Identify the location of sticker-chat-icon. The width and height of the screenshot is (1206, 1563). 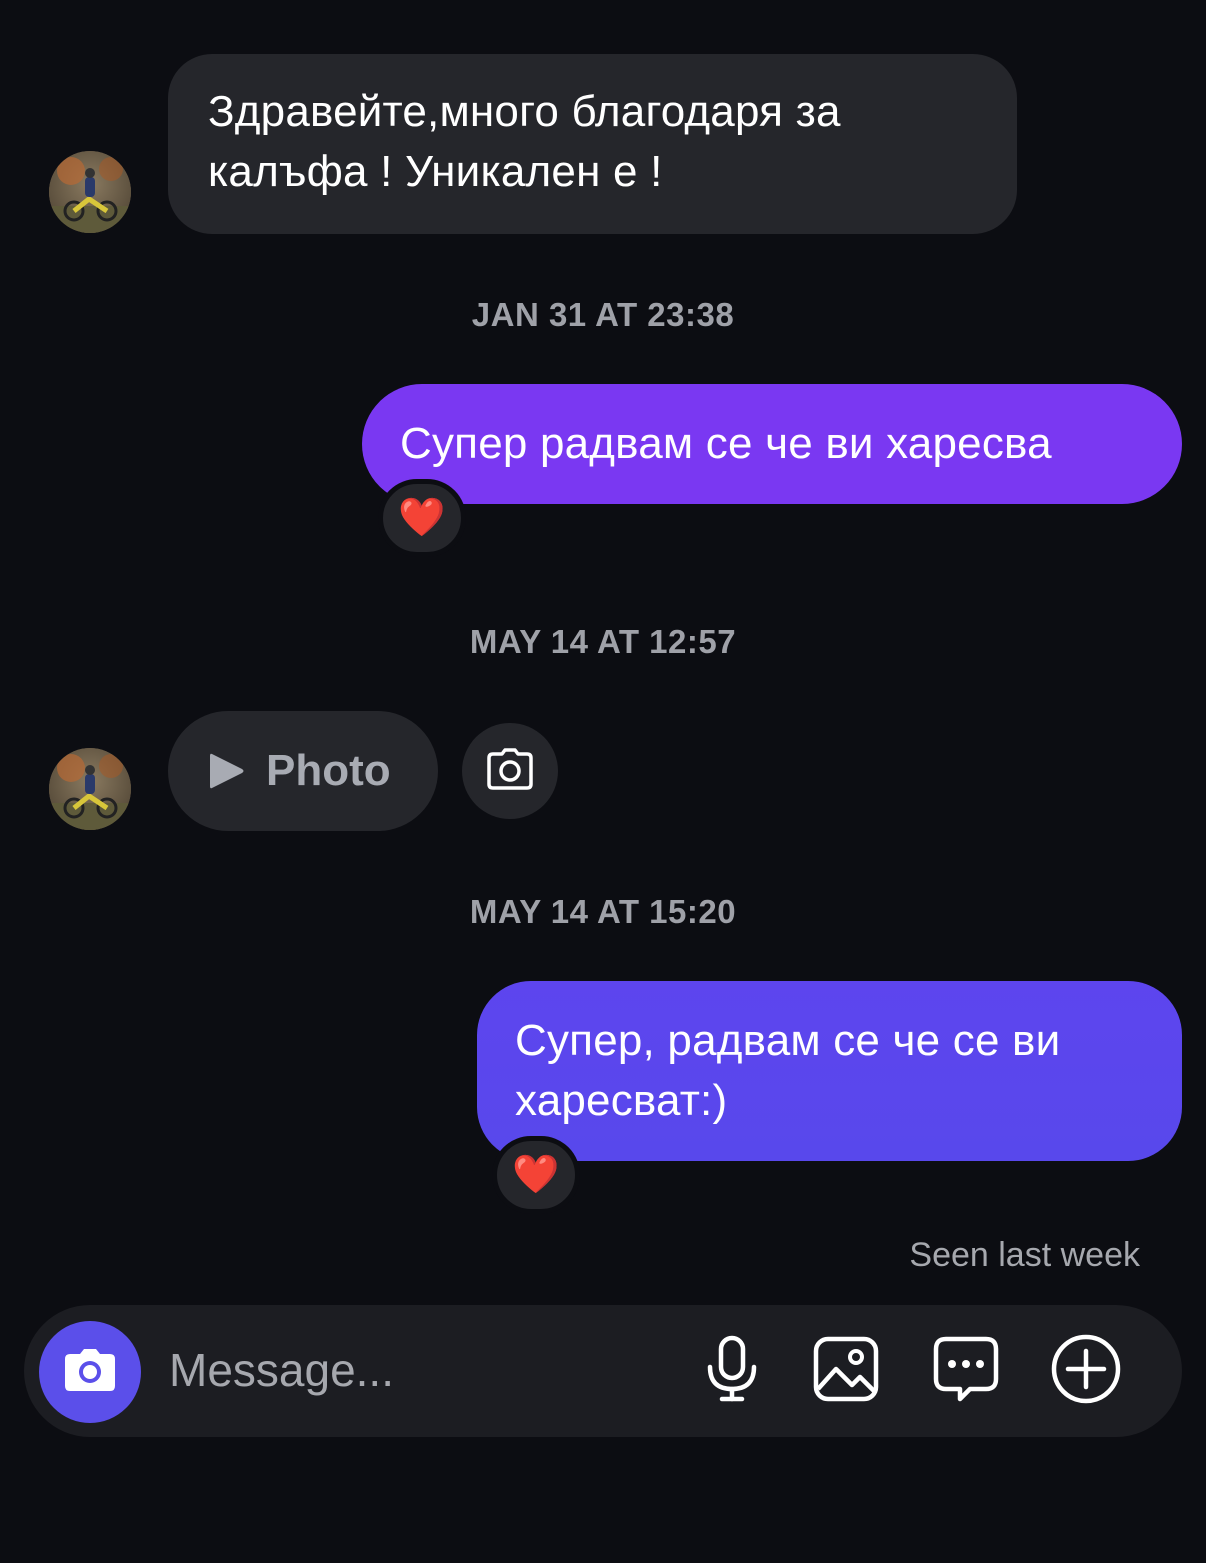
(966, 1371).